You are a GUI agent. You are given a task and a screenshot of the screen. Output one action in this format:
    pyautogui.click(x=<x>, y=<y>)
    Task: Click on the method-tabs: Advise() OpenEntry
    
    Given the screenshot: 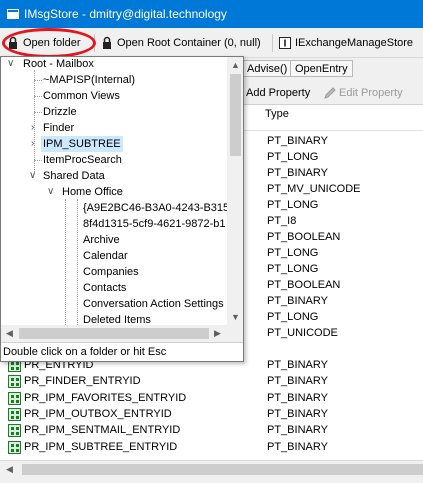 What is the action you would take?
    pyautogui.click(x=331, y=68)
    